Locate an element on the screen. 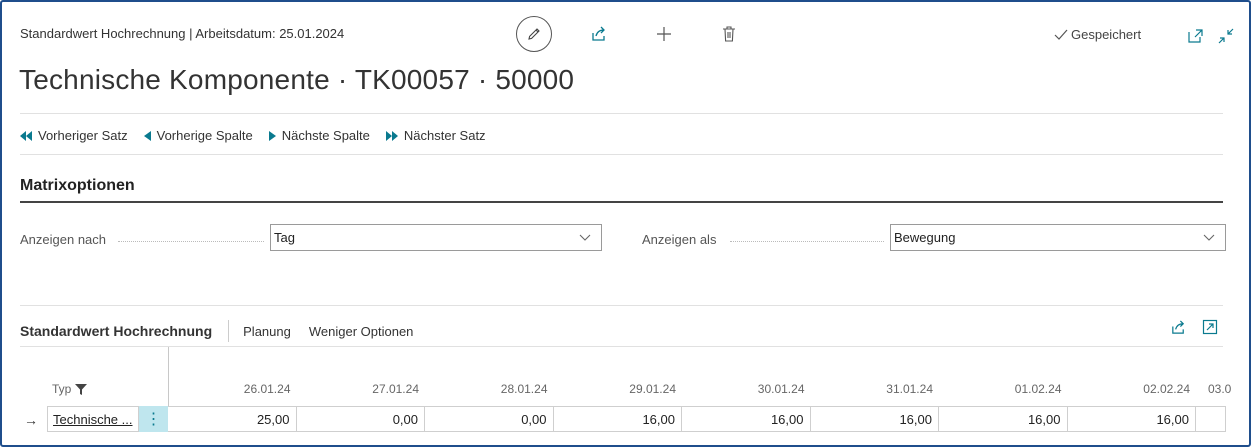  next-column-button: Nächste Spalte is located at coordinates (319, 135).